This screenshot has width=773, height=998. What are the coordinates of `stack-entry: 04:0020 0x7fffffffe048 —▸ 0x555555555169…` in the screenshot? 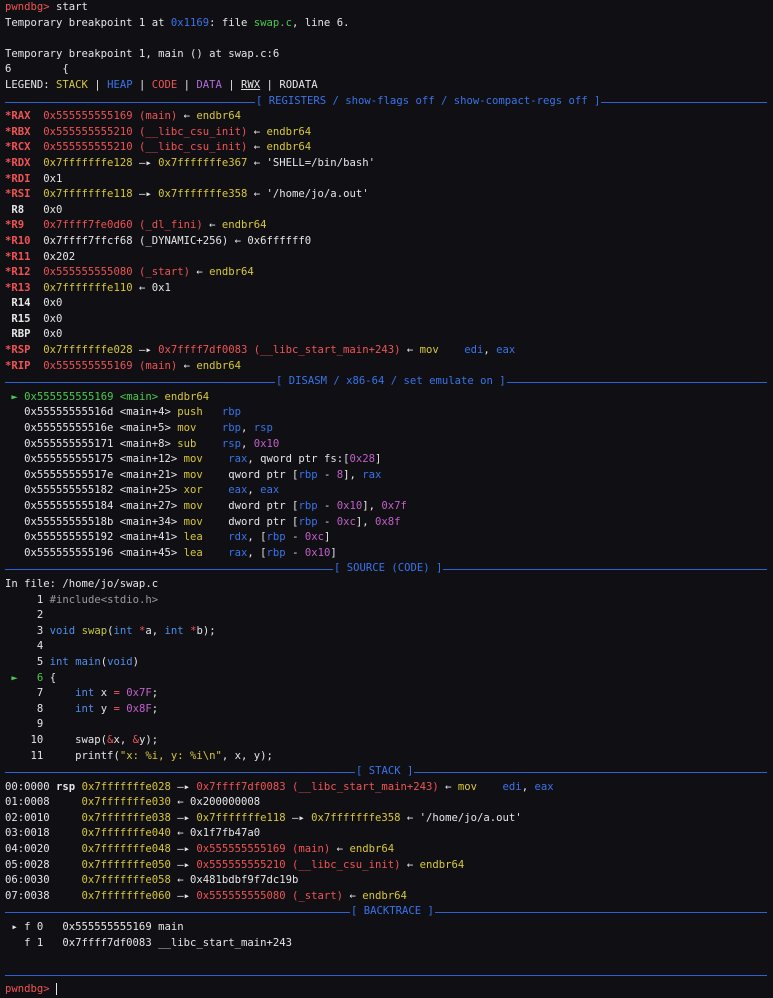 It's located at (200, 849).